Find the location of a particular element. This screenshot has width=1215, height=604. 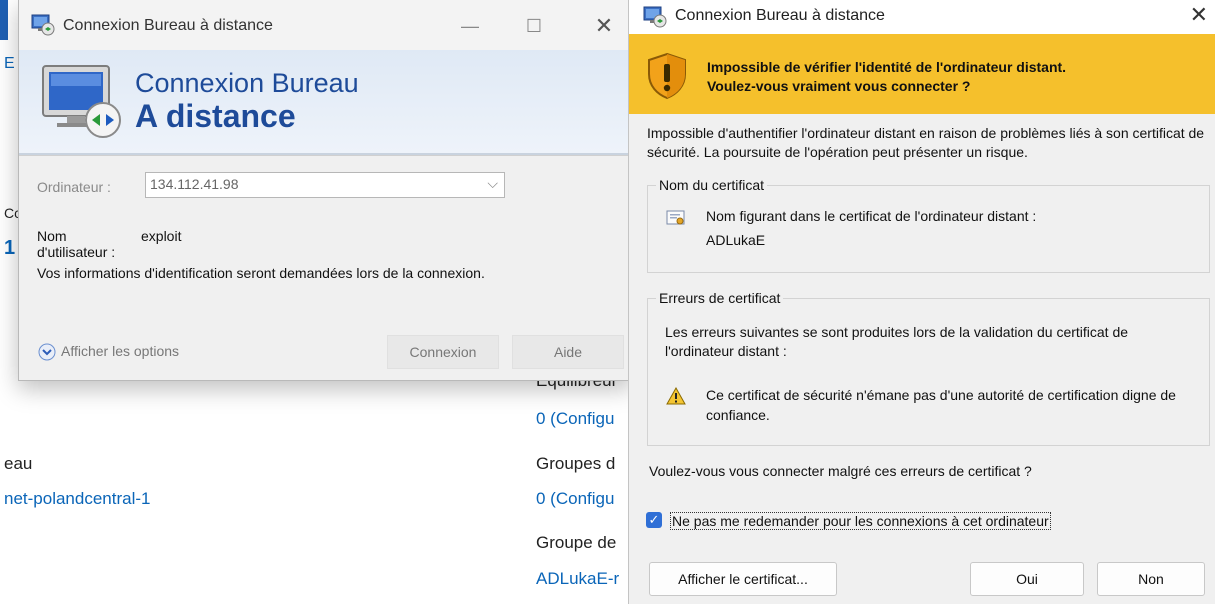

close-button: ✕ is located at coordinates (604, 26).